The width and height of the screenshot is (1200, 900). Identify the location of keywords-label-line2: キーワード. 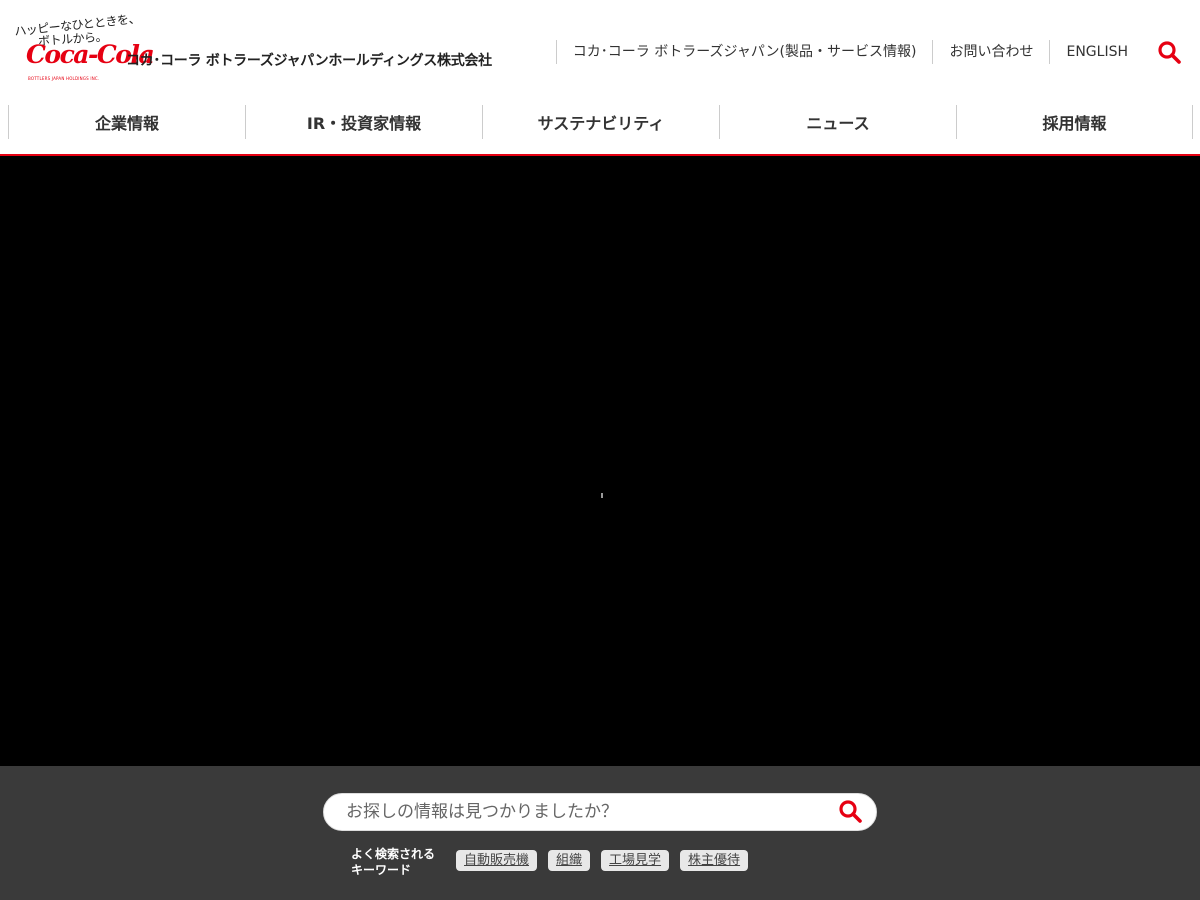
(381, 870).